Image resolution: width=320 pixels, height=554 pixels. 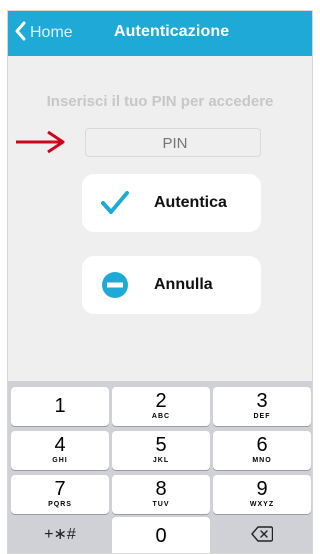 I want to click on key-digit: 0, so click(x=161, y=536).